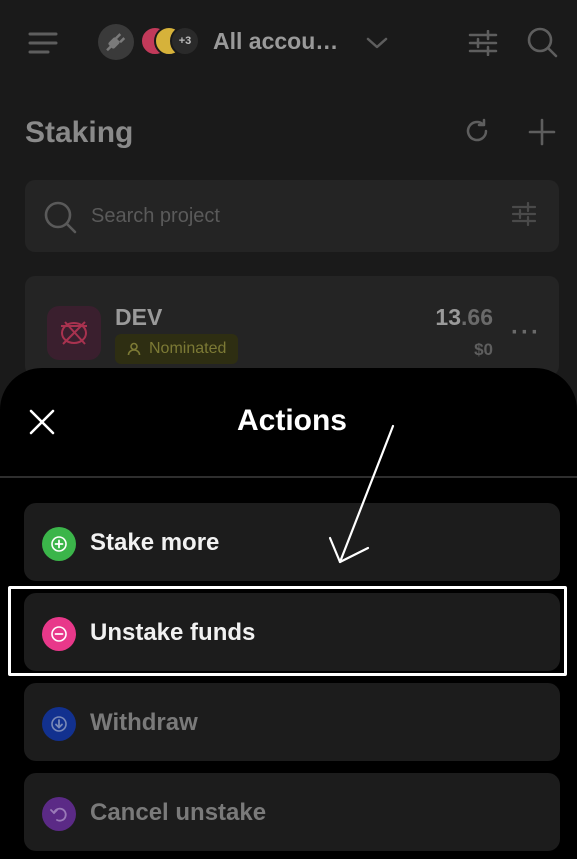 This screenshot has height=859, width=577. What do you see at coordinates (59, 814) in the screenshot?
I see `undo-circle-icon` at bounding box center [59, 814].